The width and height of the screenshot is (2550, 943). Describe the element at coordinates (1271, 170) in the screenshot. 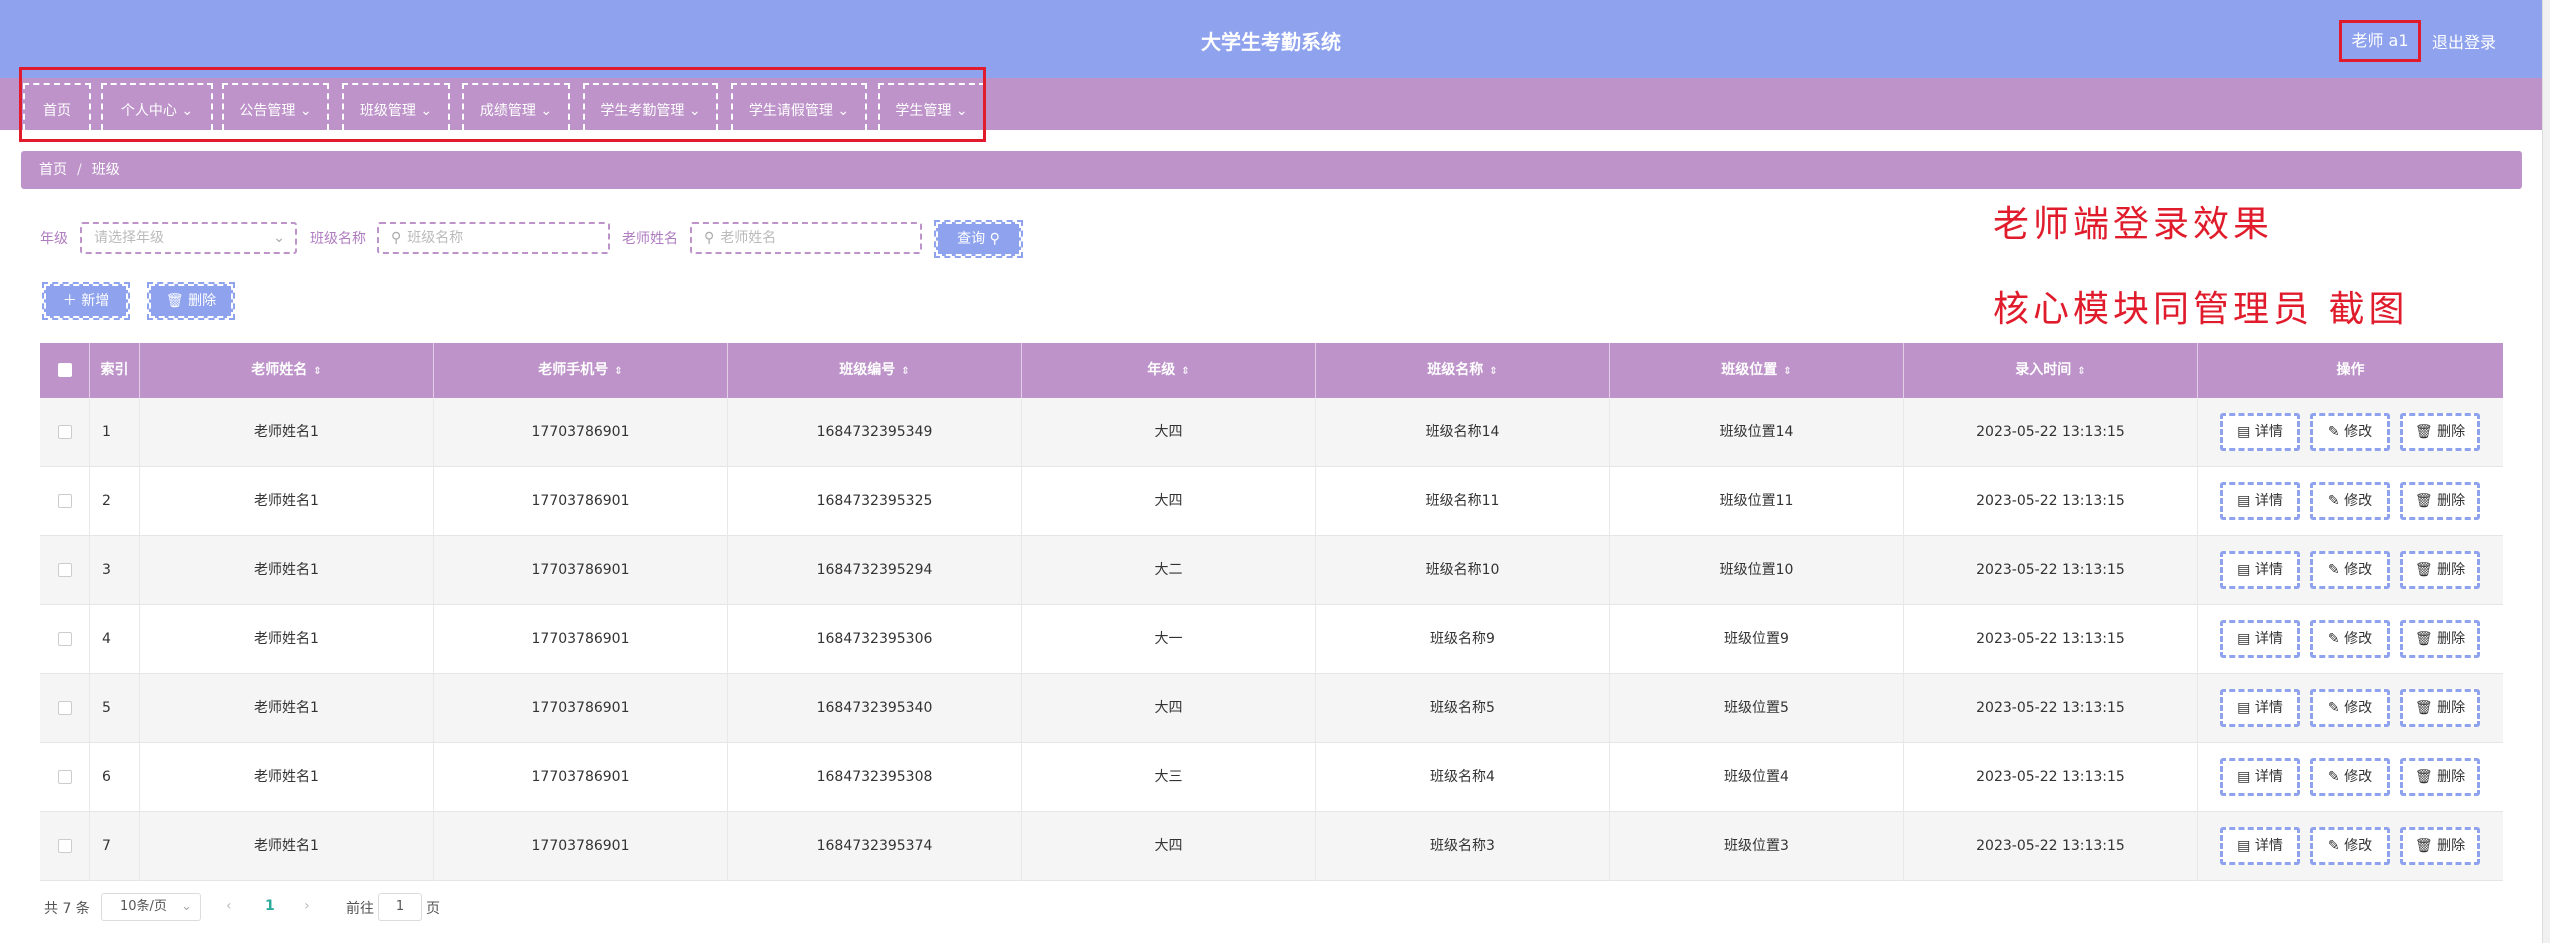

I see `breadcrumb: 首页 / 班级` at that location.